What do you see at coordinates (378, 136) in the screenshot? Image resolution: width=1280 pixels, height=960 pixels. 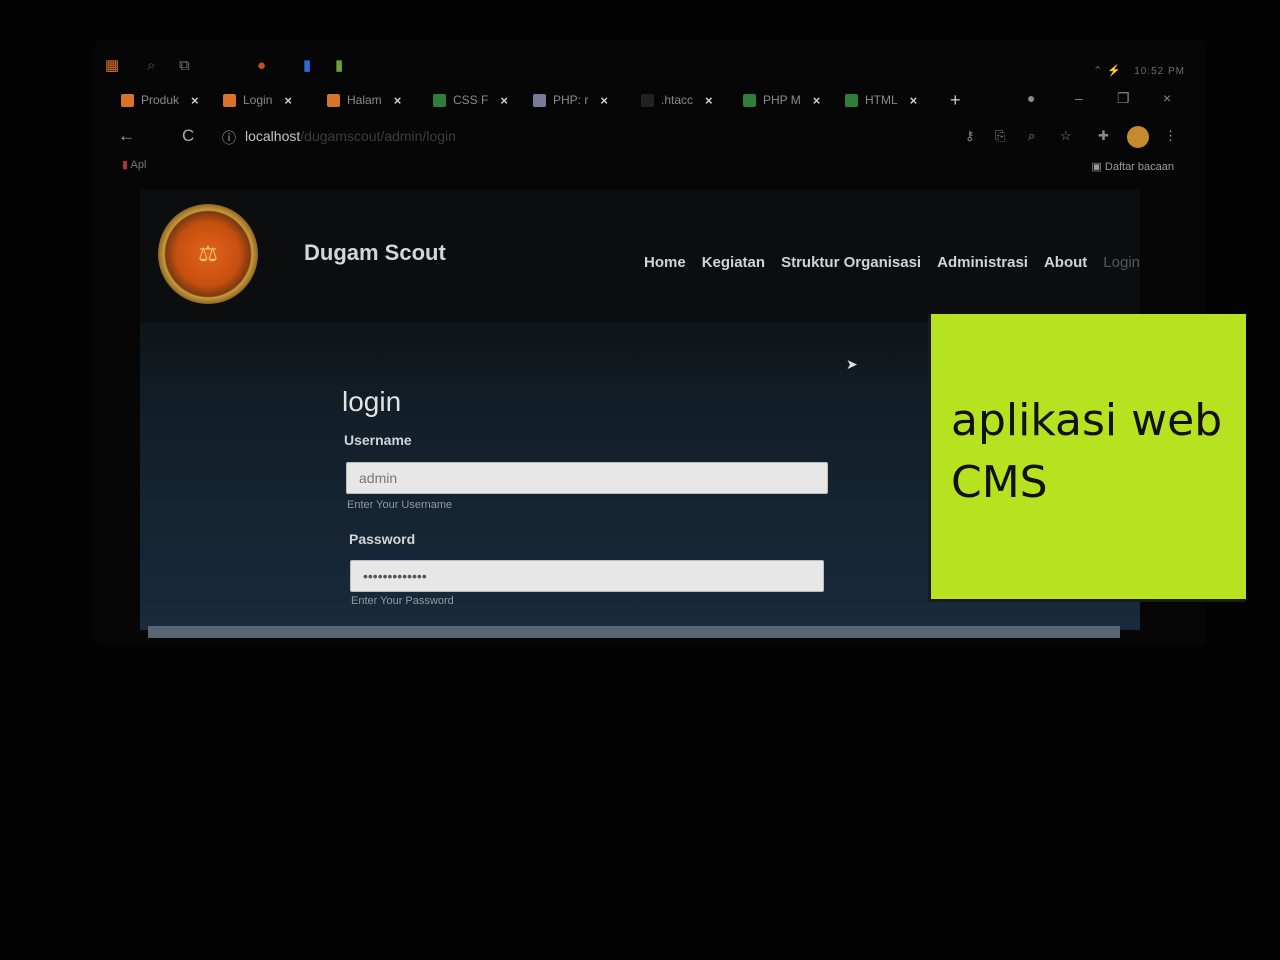 I see `url-path: /dugamscout/admin/login` at bounding box center [378, 136].